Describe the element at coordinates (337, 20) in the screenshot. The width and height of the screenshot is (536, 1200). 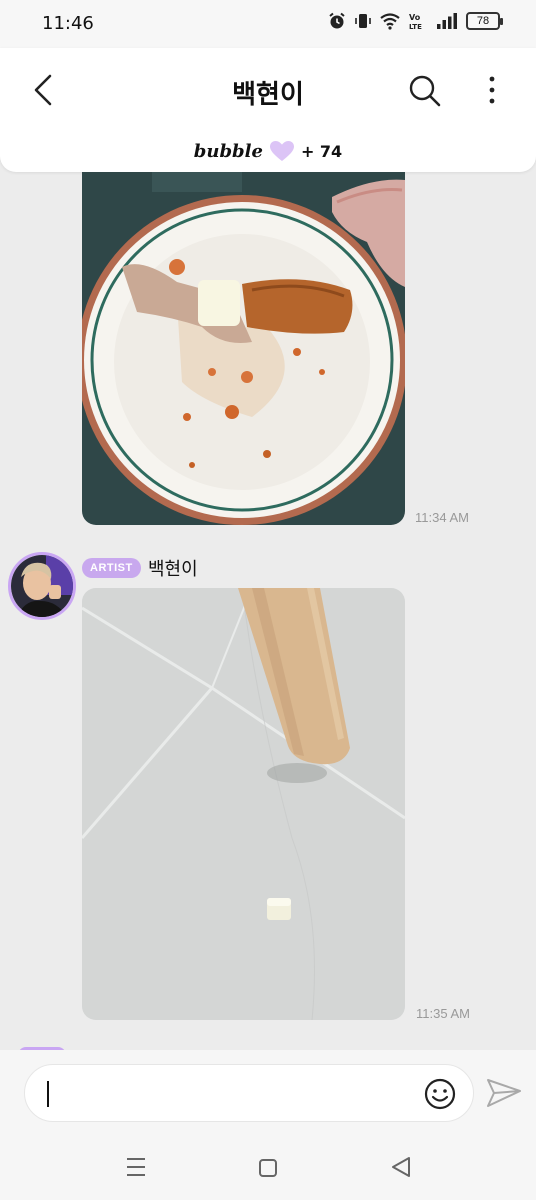
I see `alarm-icon` at that location.